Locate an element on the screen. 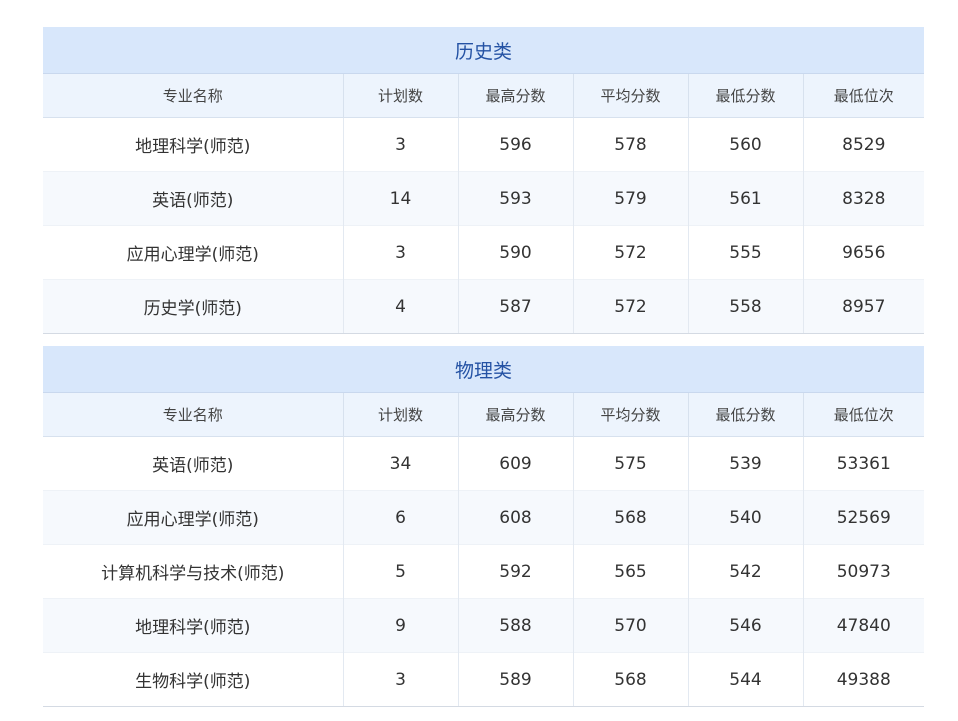  table-row: 应用心理学(师范) 6 608 568 540 52569 is located at coordinates (484, 517).